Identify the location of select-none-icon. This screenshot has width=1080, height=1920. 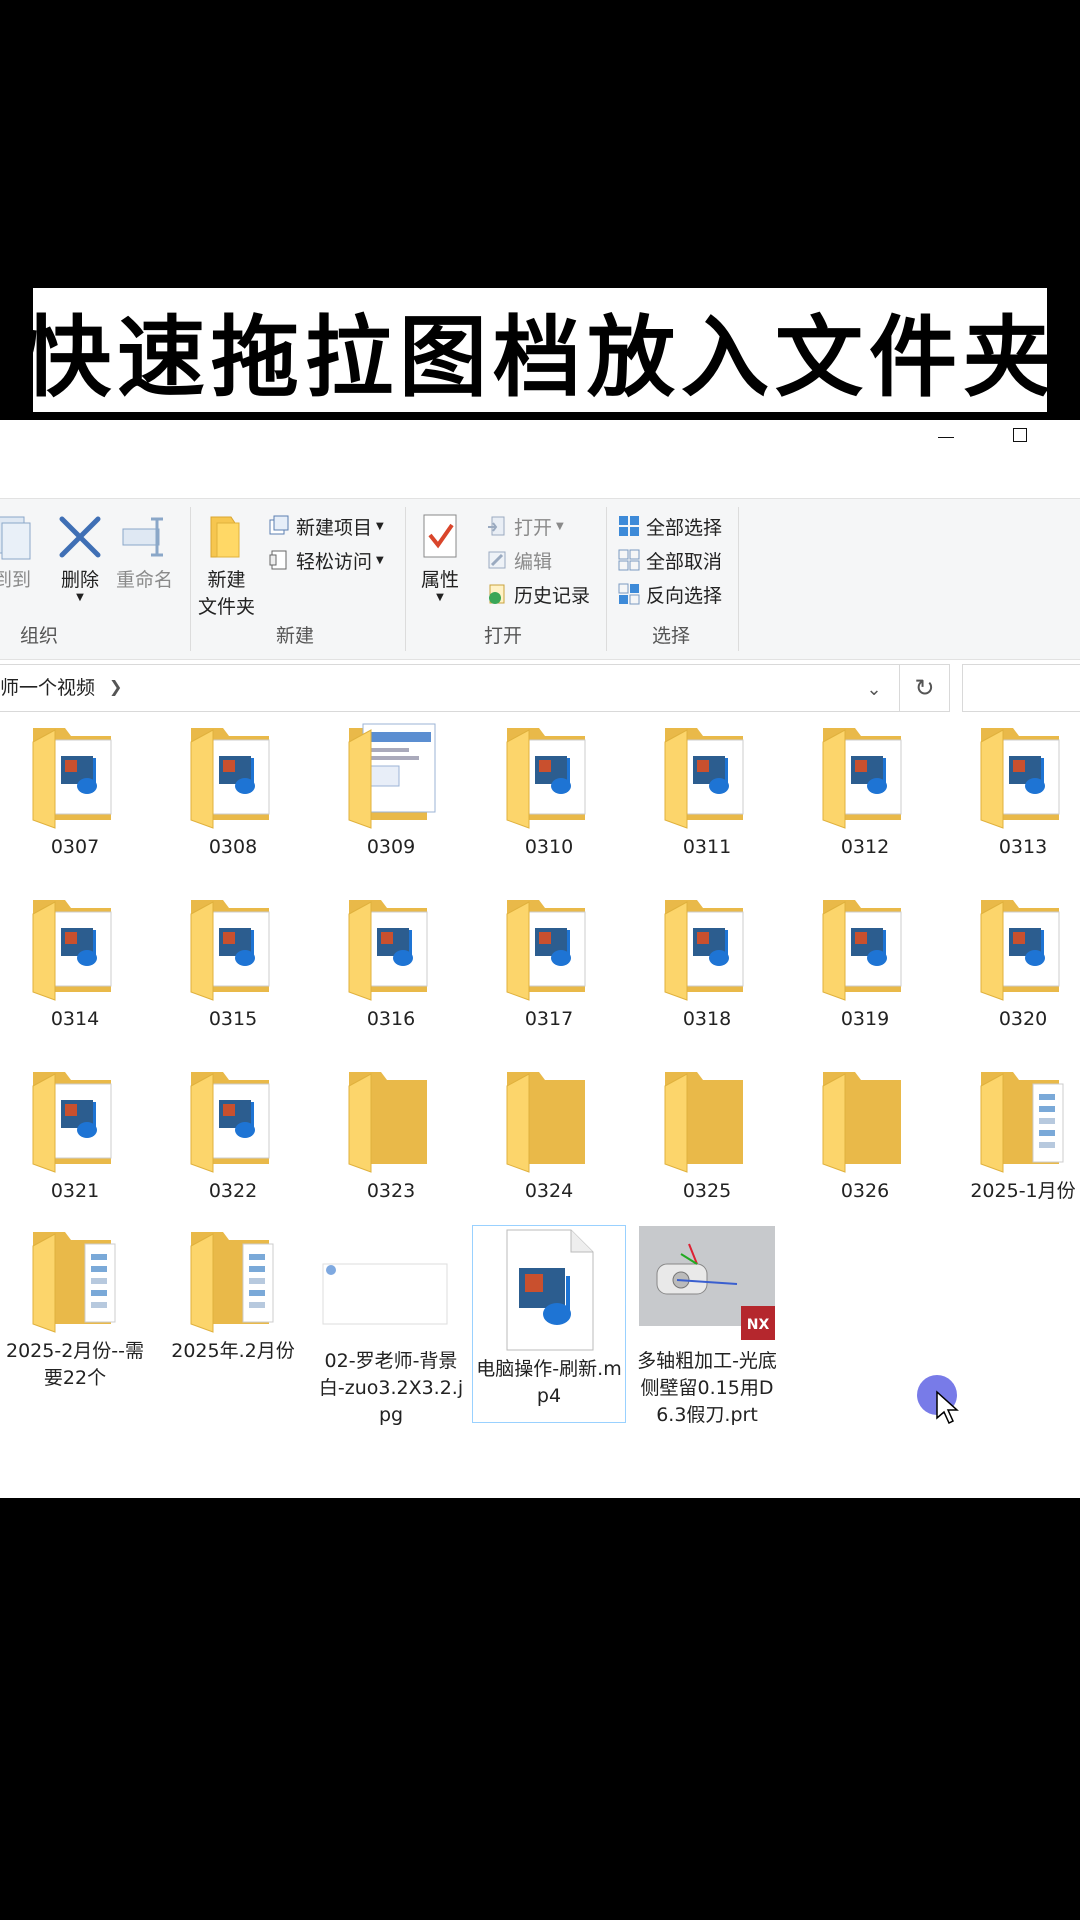
(629, 560).